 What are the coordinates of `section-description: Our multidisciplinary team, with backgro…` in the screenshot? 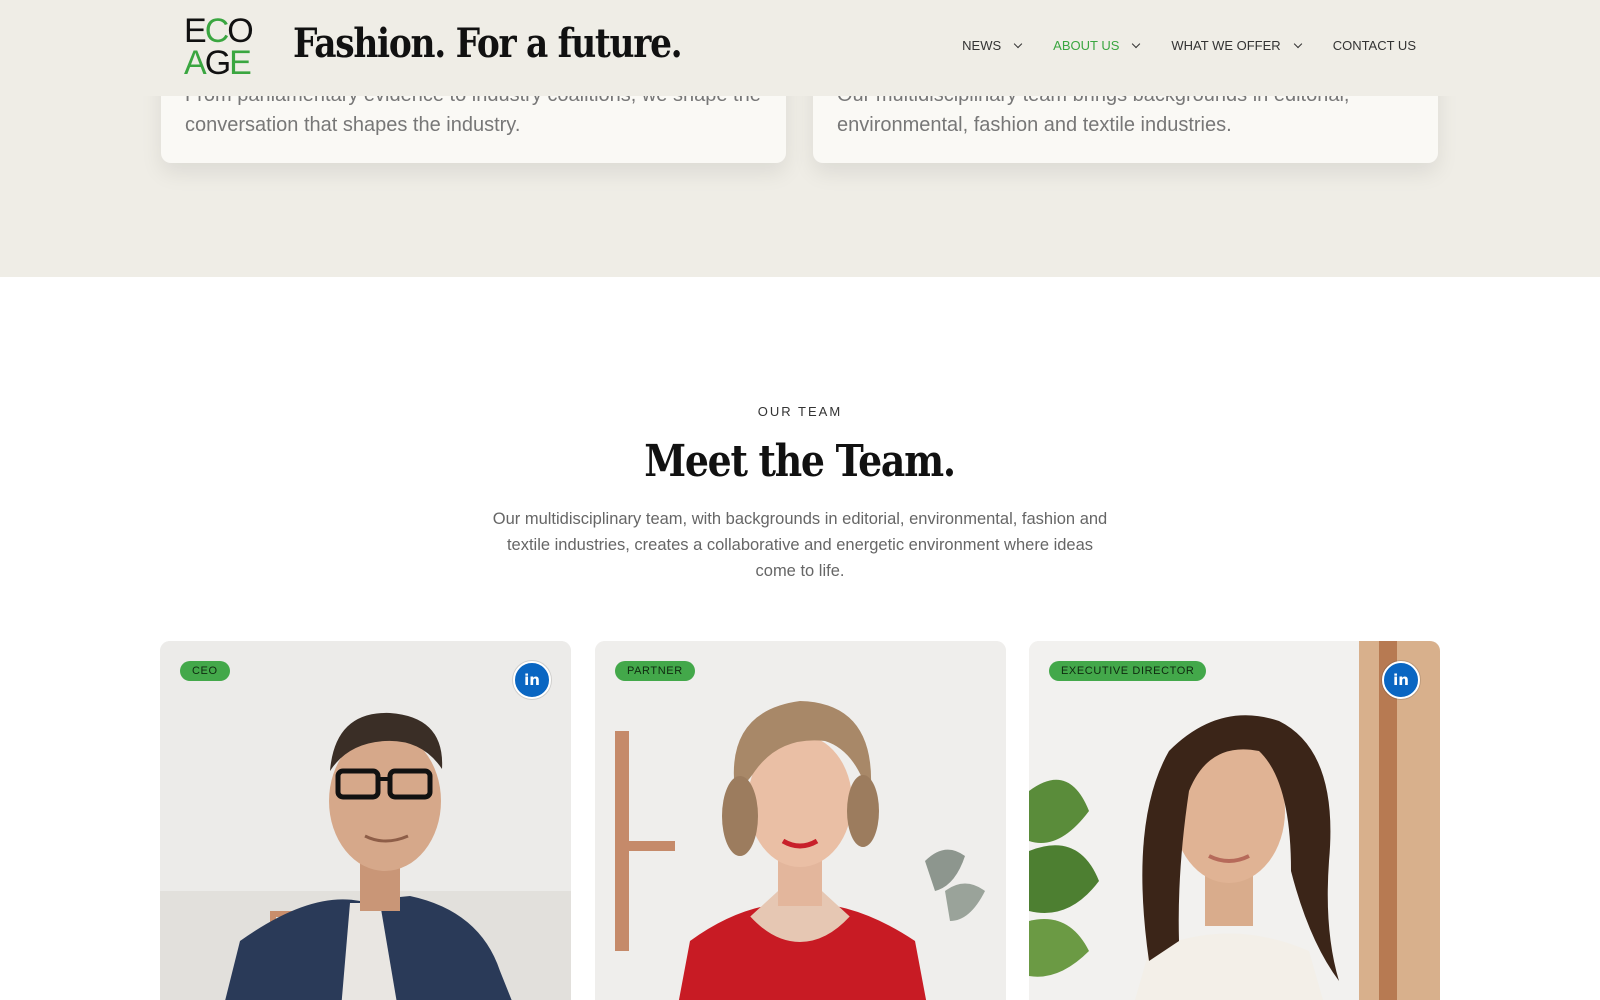 It's located at (800, 545).